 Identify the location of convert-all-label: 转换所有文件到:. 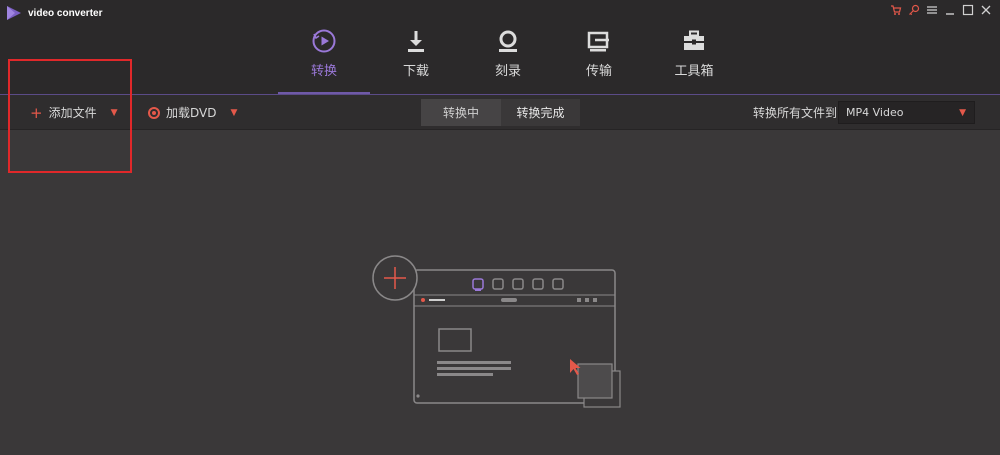
(797, 113).